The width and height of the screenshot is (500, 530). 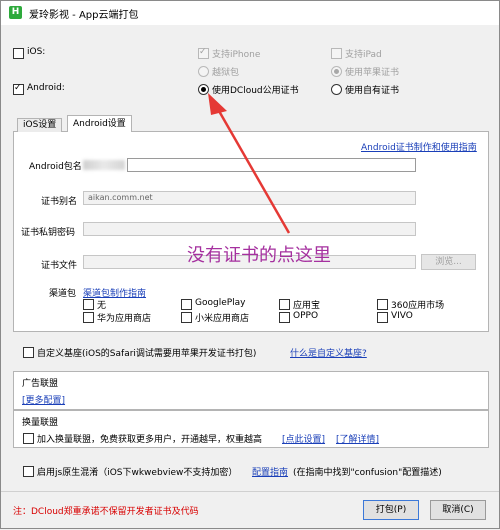 I want to click on channel-checkbox-none, so click(x=88, y=304).